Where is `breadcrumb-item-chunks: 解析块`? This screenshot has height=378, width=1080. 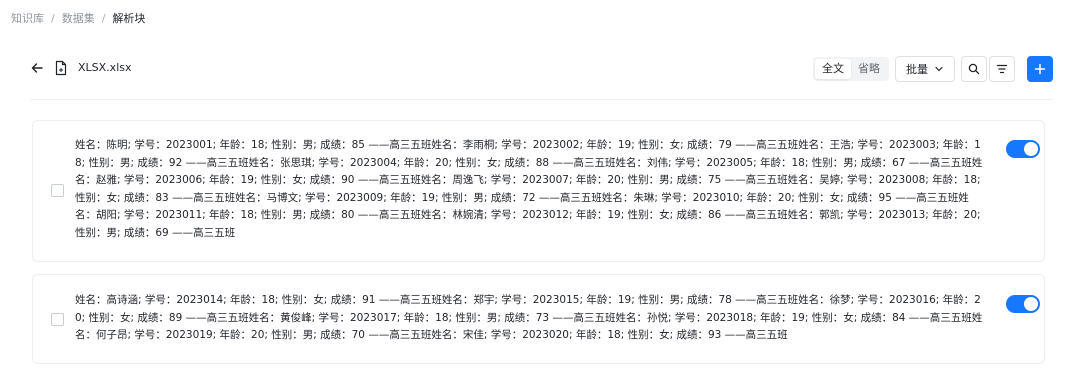
breadcrumb-item-chunks: 解析块 is located at coordinates (129, 18).